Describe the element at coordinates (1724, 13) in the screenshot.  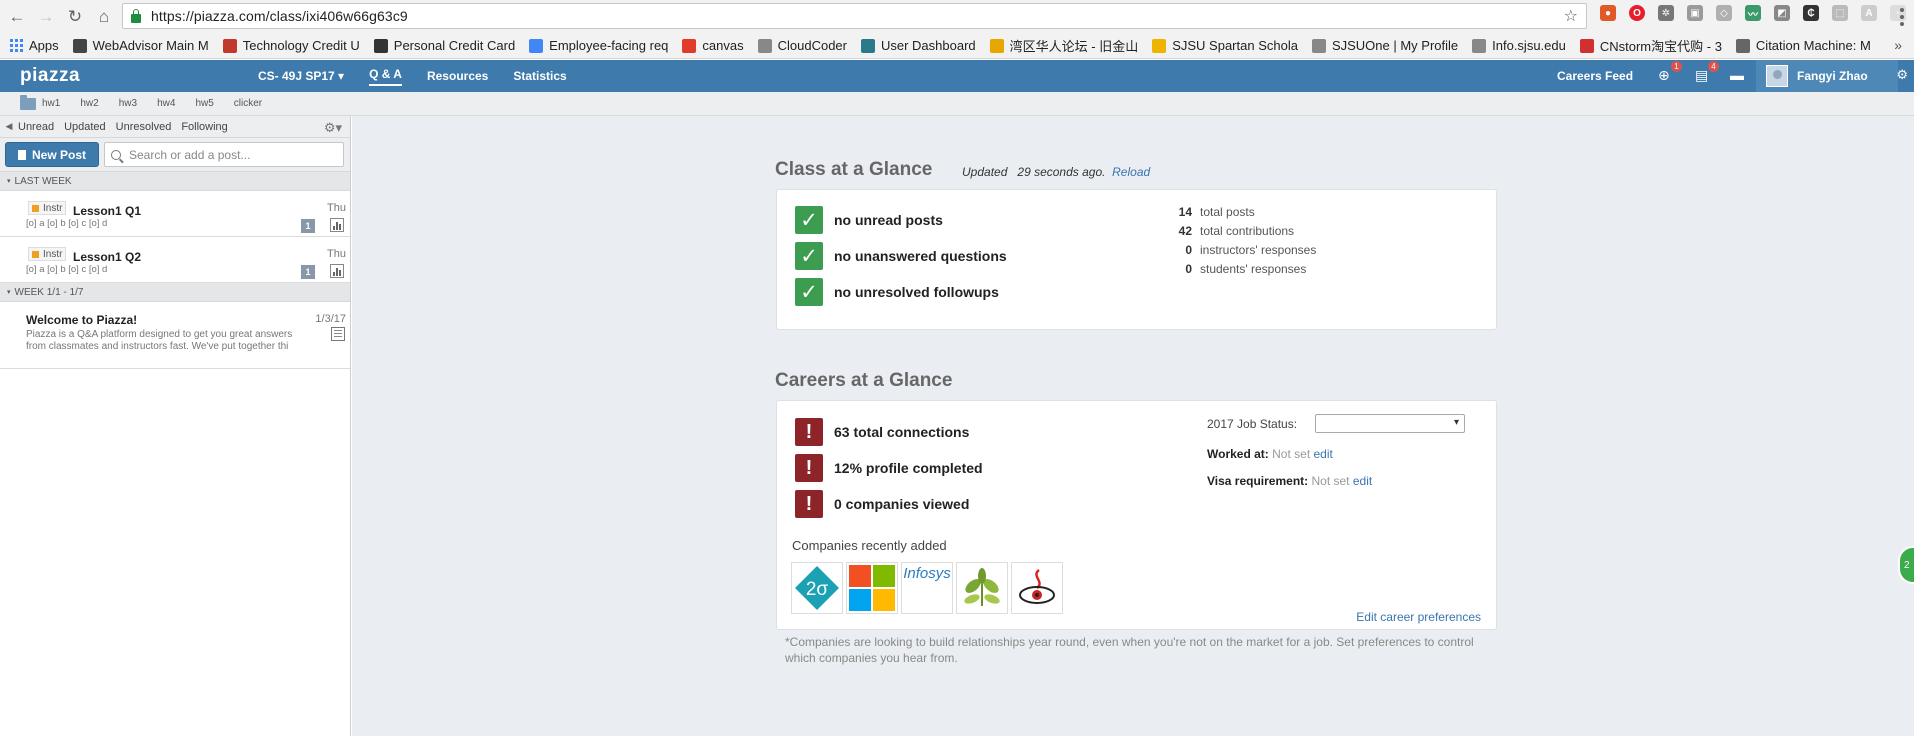
I see `dropbox-icon: ◇` at that location.